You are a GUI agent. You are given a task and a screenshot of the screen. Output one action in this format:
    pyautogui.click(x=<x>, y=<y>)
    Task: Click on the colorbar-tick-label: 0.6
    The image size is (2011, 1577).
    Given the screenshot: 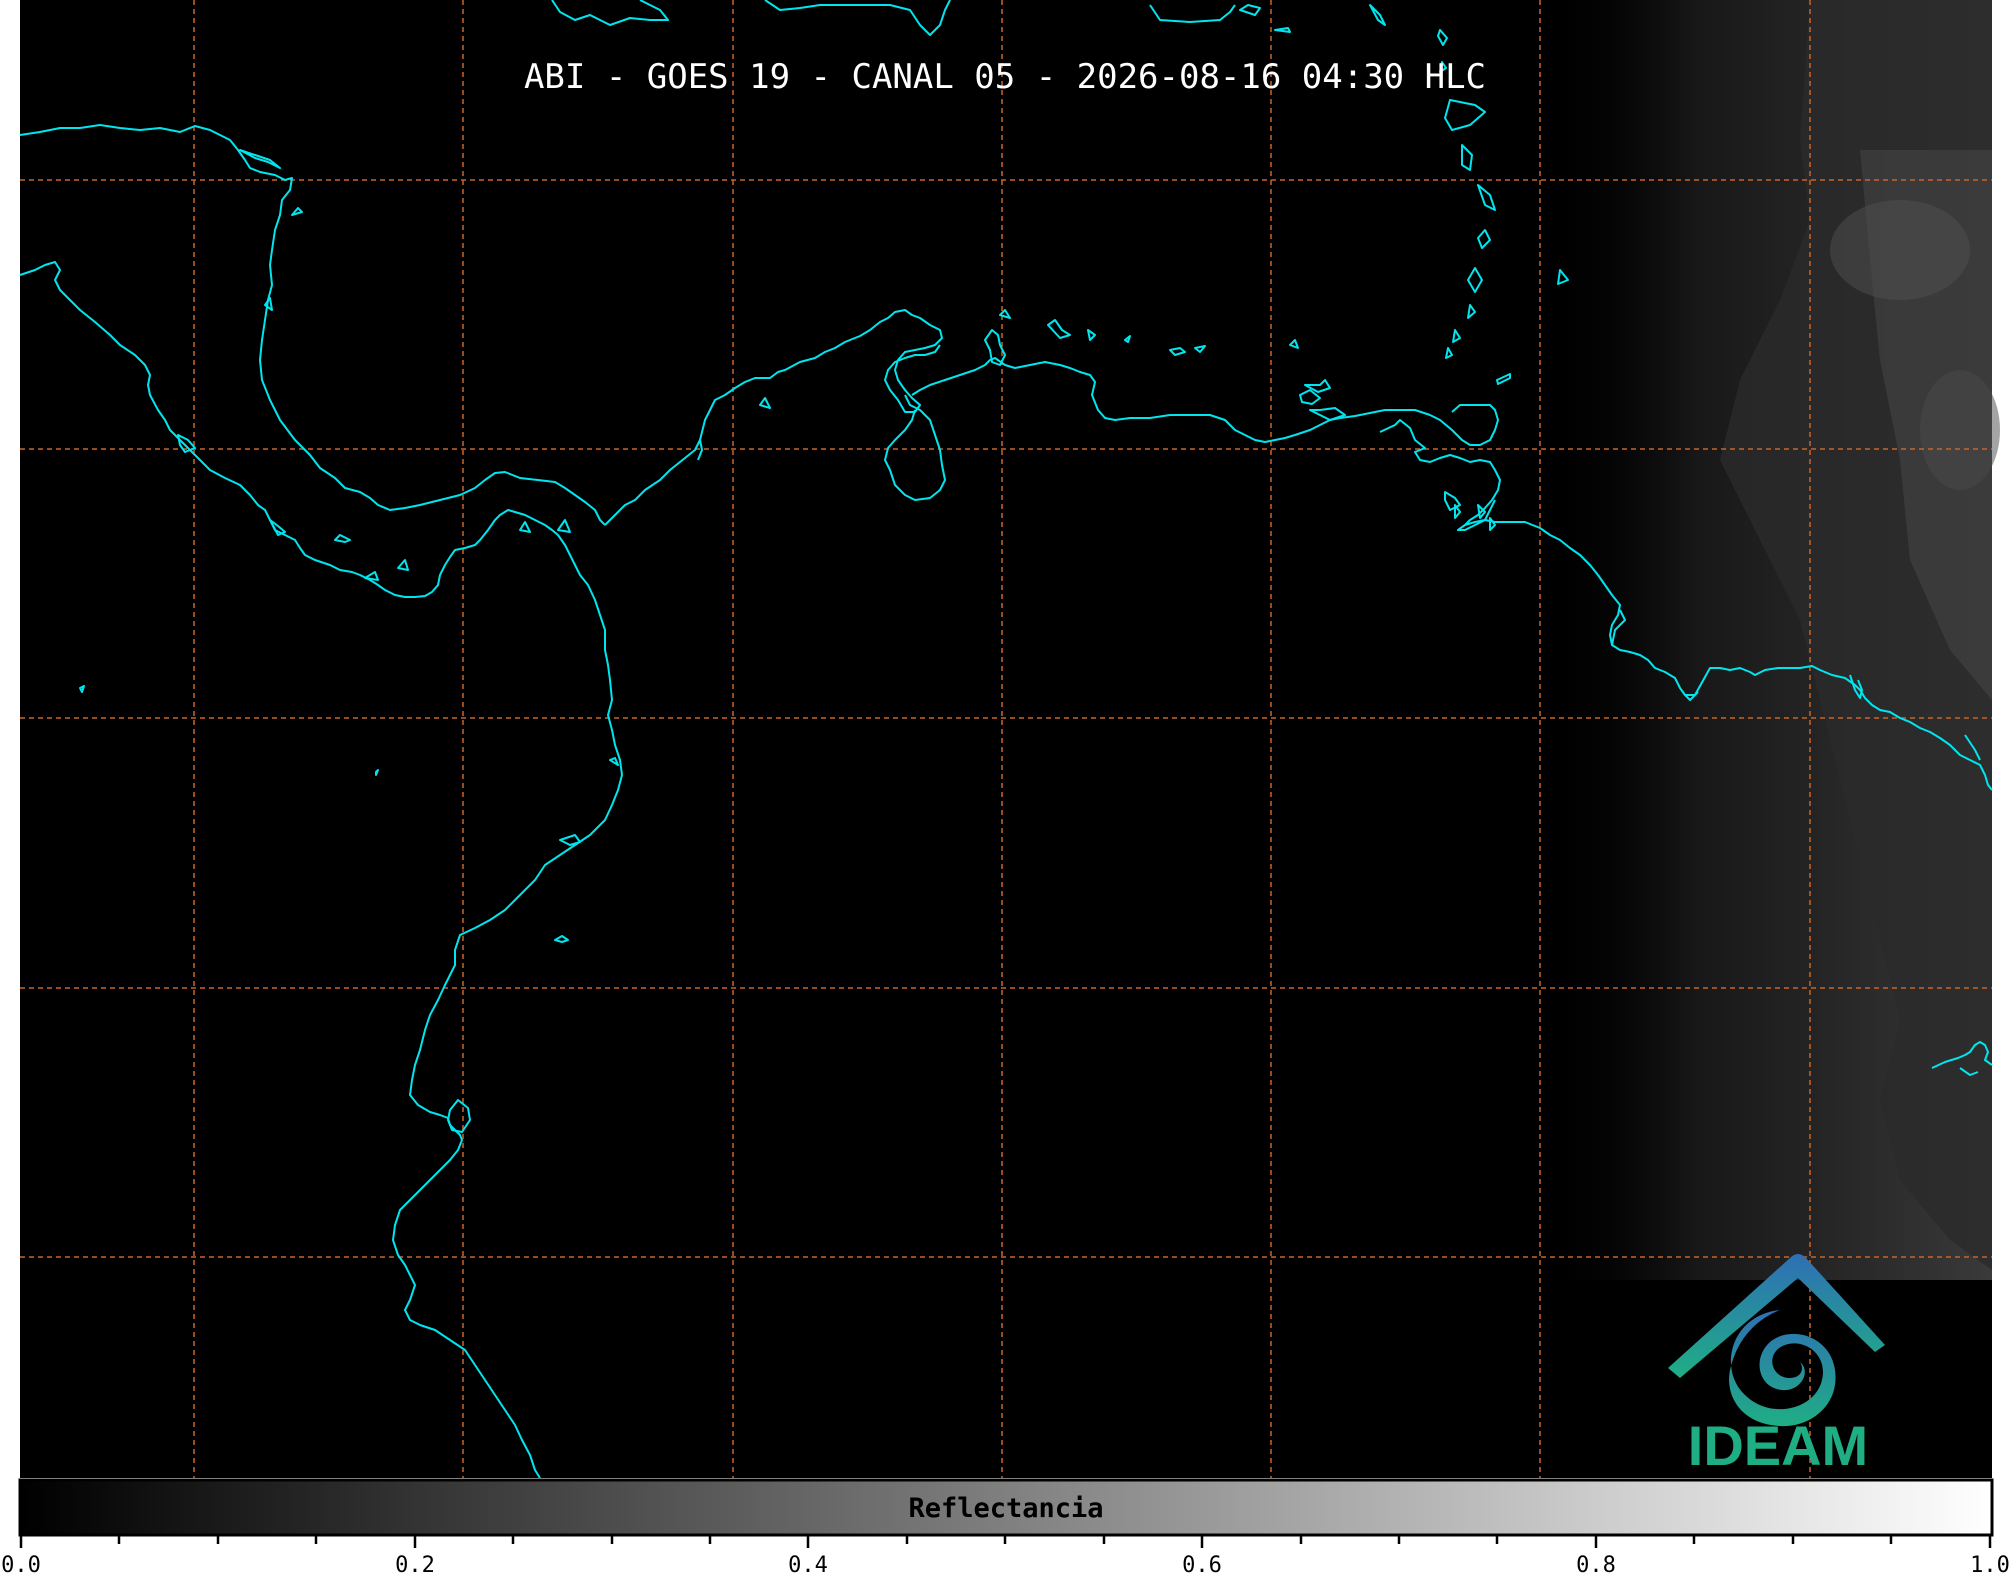 What is the action you would take?
    pyautogui.click(x=1202, y=1565)
    